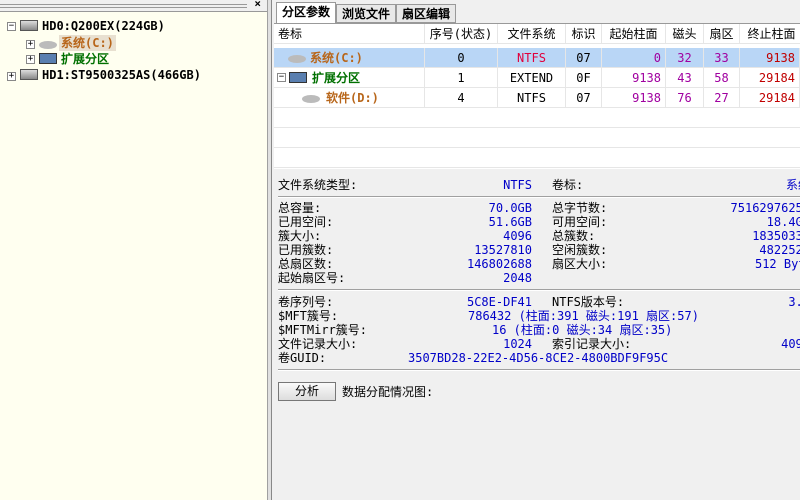 This screenshot has height=500, width=800. I want to click on info-label: 起始扇区号:, so click(312, 278).